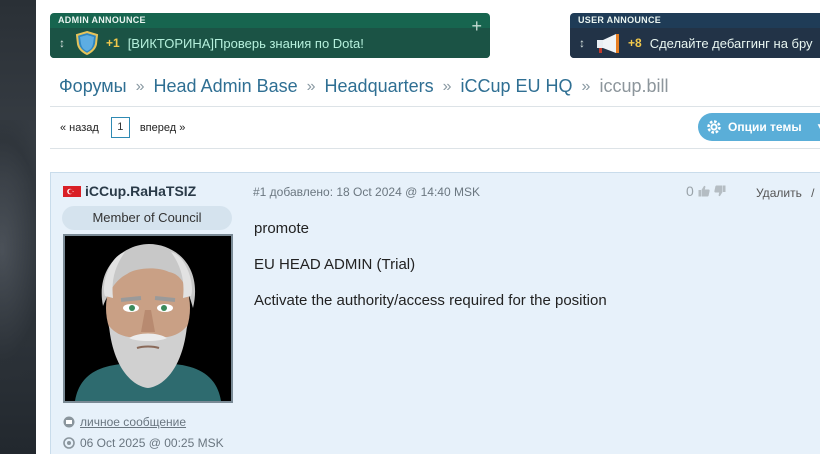 The width and height of the screenshot is (820, 454). What do you see at coordinates (476, 26) in the screenshot?
I see `plus-icon: +` at bounding box center [476, 26].